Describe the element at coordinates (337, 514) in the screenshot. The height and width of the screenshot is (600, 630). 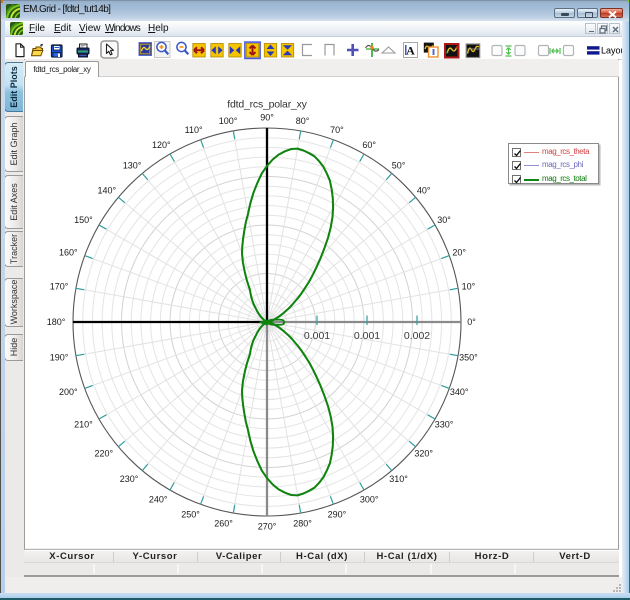
I see `svg-text: 290°` at that location.